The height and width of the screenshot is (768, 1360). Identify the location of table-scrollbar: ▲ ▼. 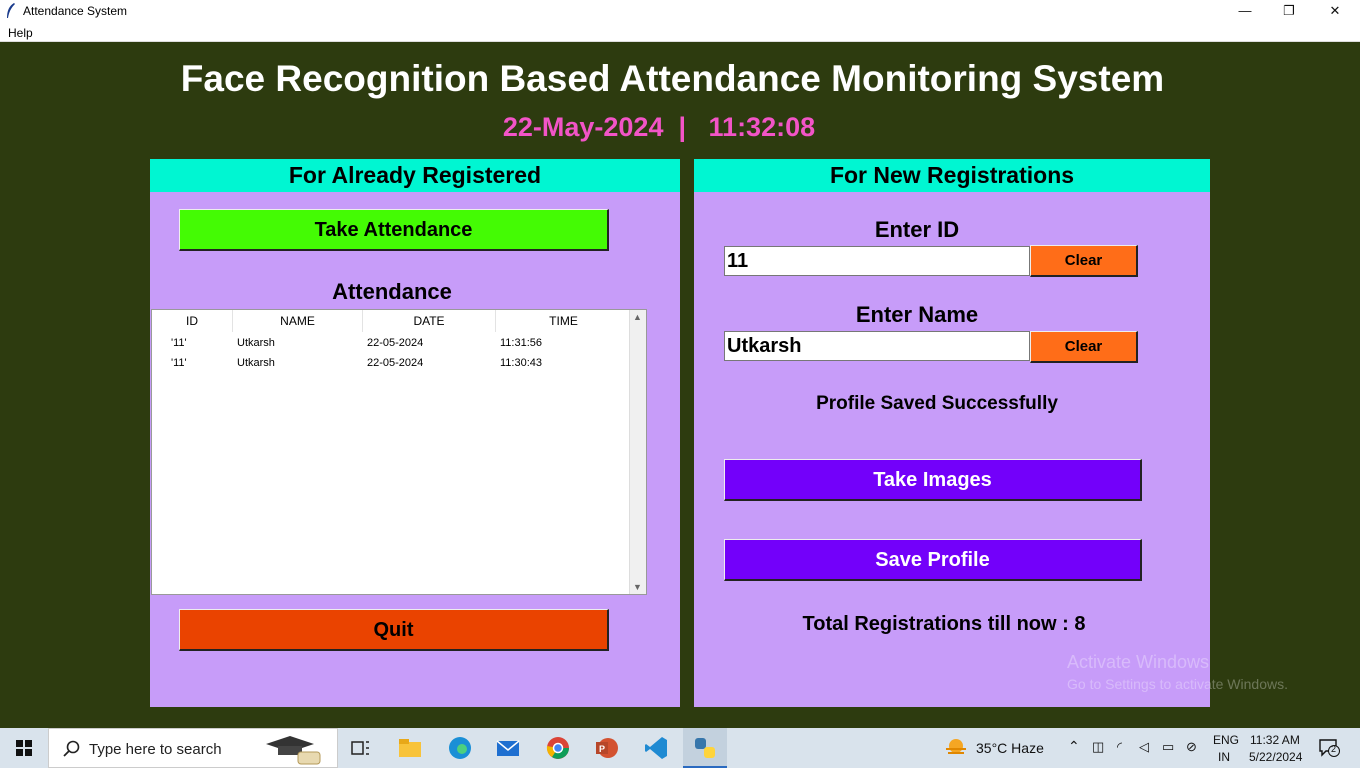
(637, 452).